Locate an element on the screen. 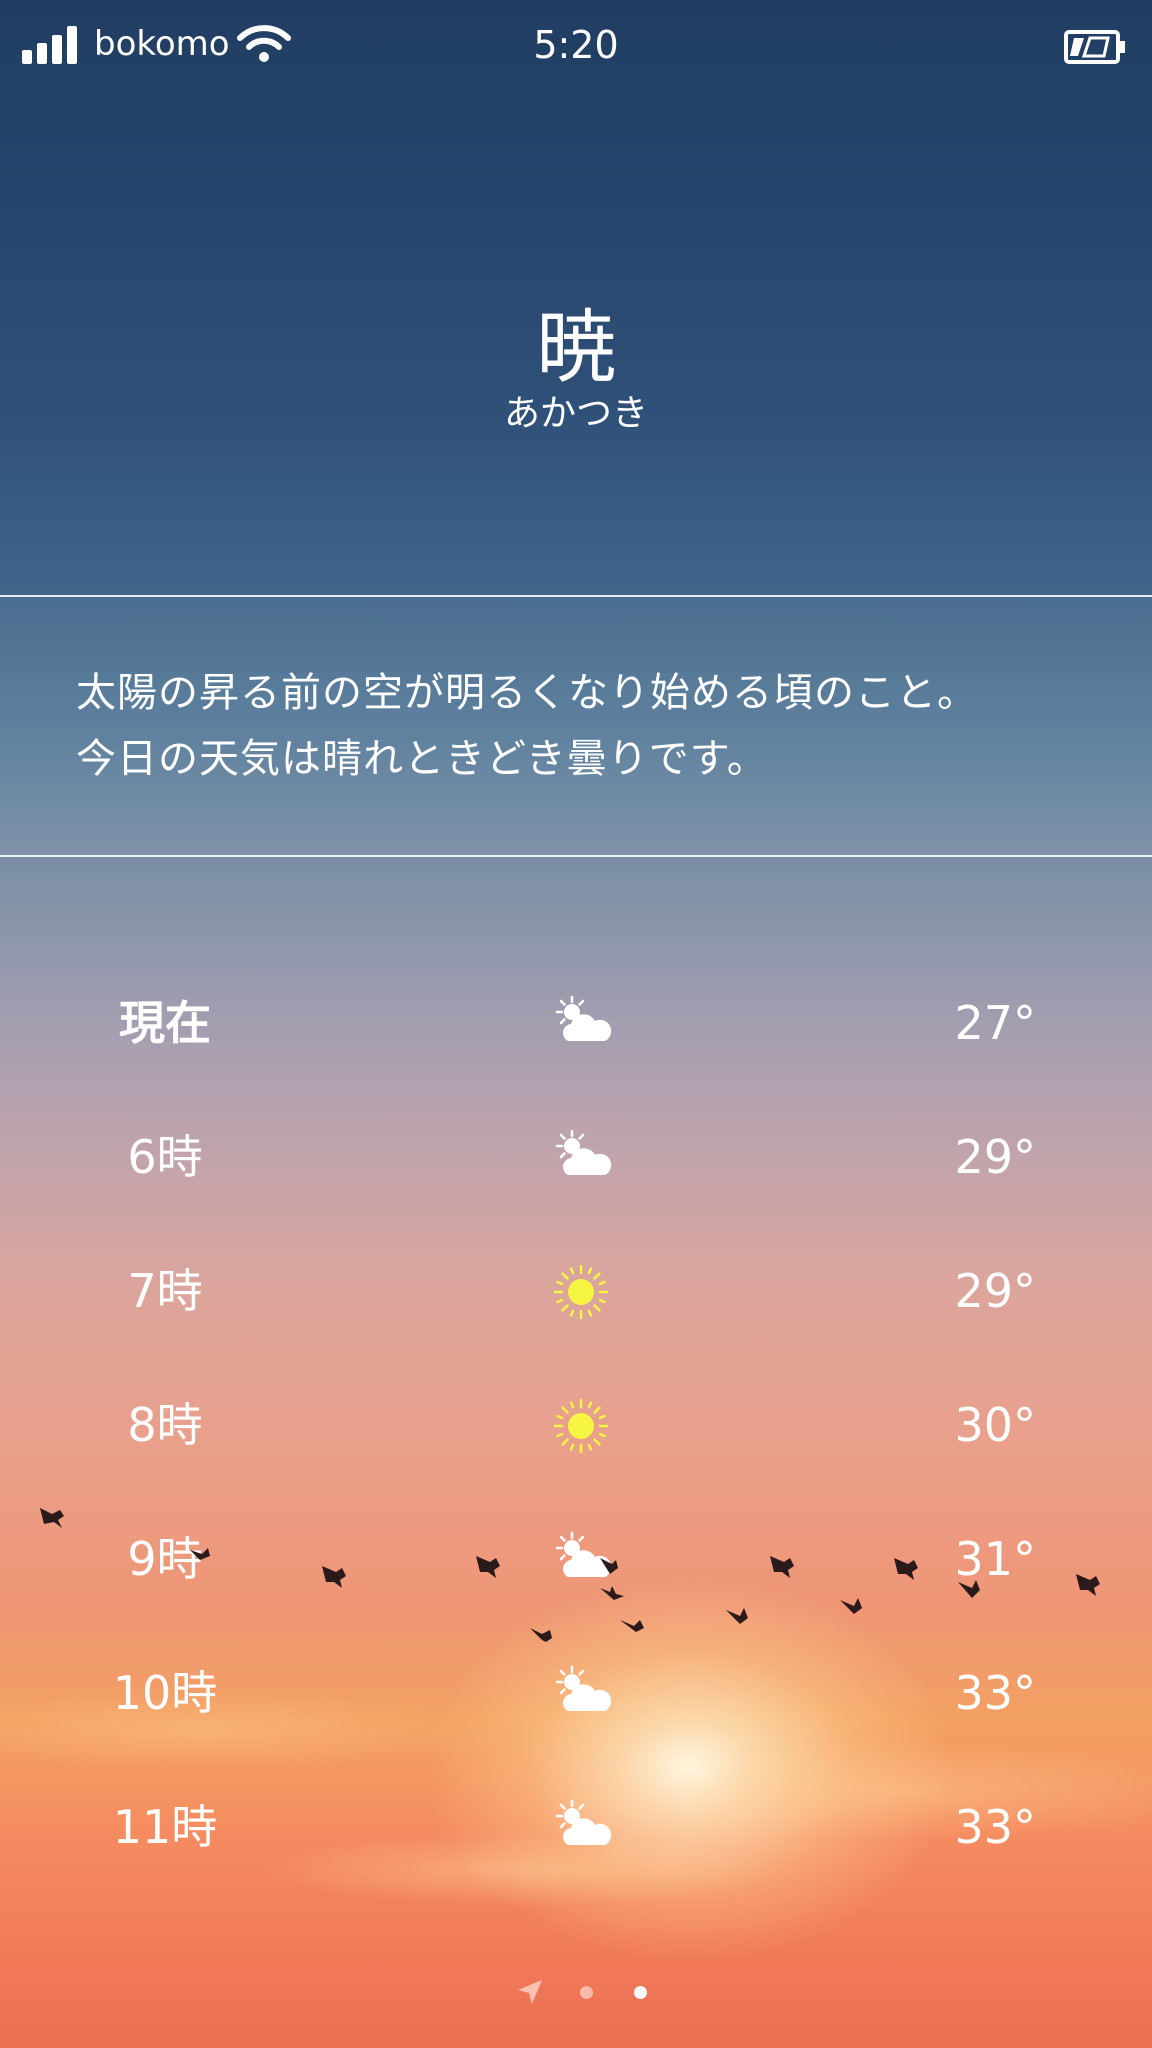 The width and height of the screenshot is (1152, 2048). status-bar: bokomo 5:20 is located at coordinates (576, 48).